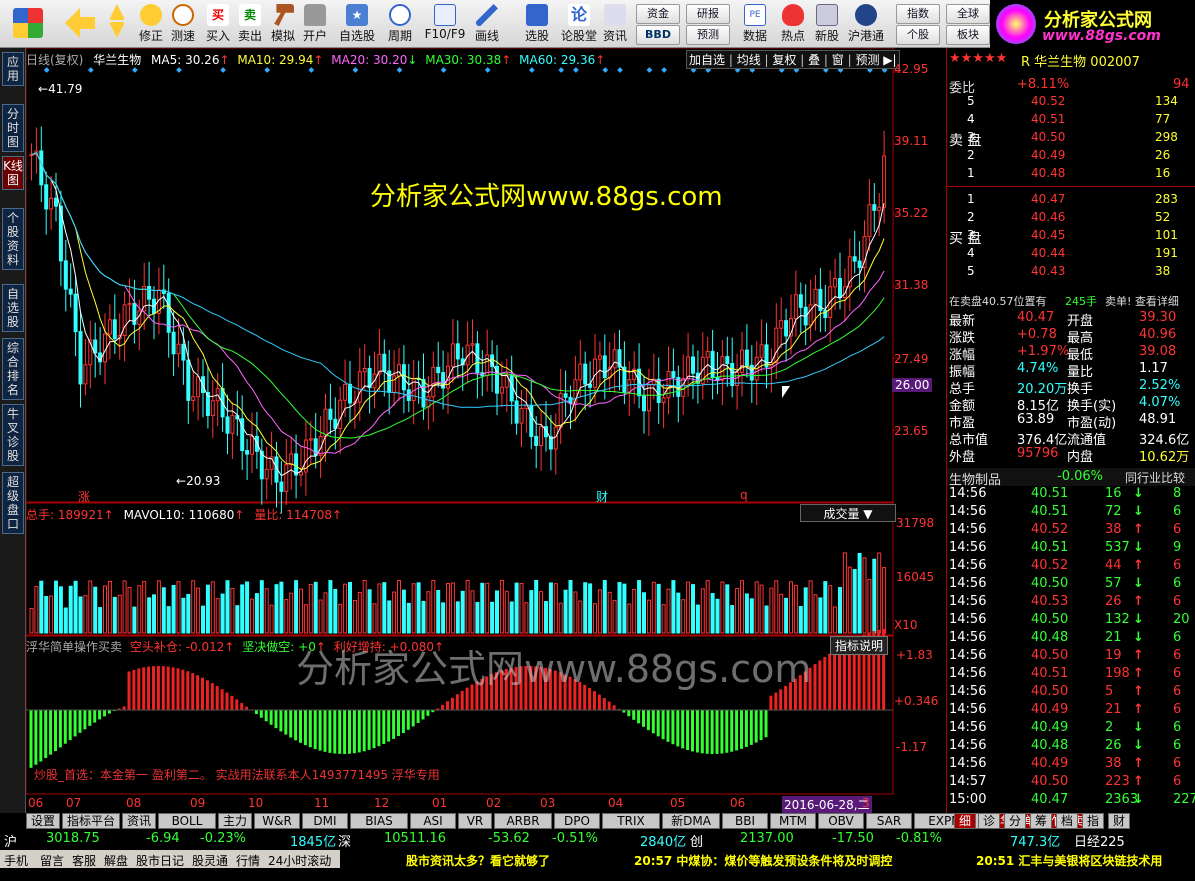 This screenshot has width=1195, height=881. What do you see at coordinates (1158, 351) in the screenshot?
I see `stat-cell: 39.08` at bounding box center [1158, 351].